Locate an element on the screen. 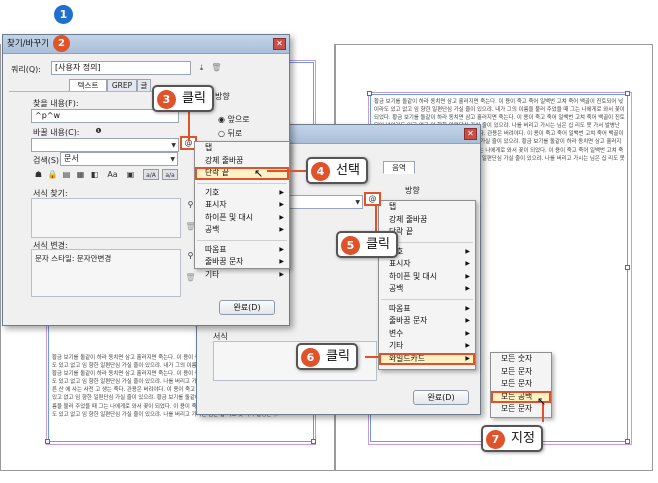 The image size is (658, 483). step-5-callout: 5 클릭 is located at coordinates (367, 244).